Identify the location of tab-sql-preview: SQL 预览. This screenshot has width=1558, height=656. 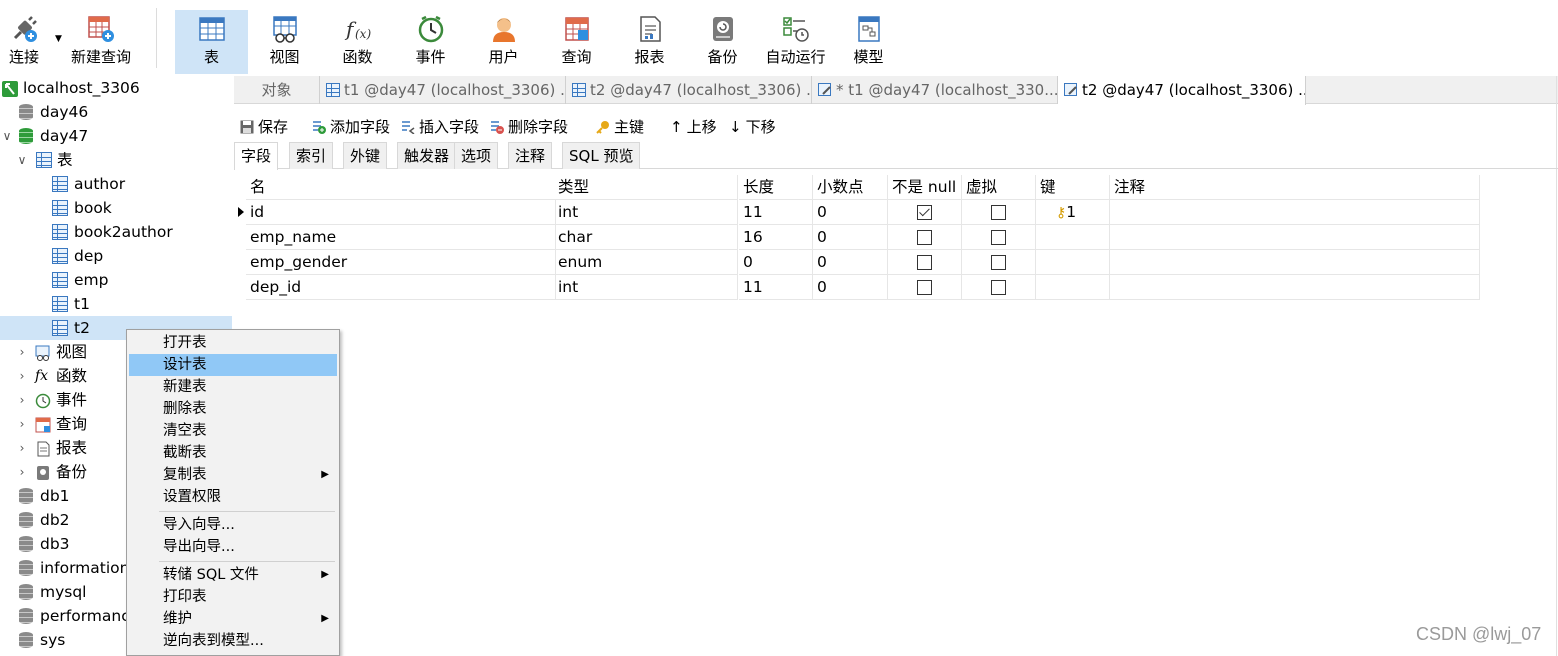
(601, 155).